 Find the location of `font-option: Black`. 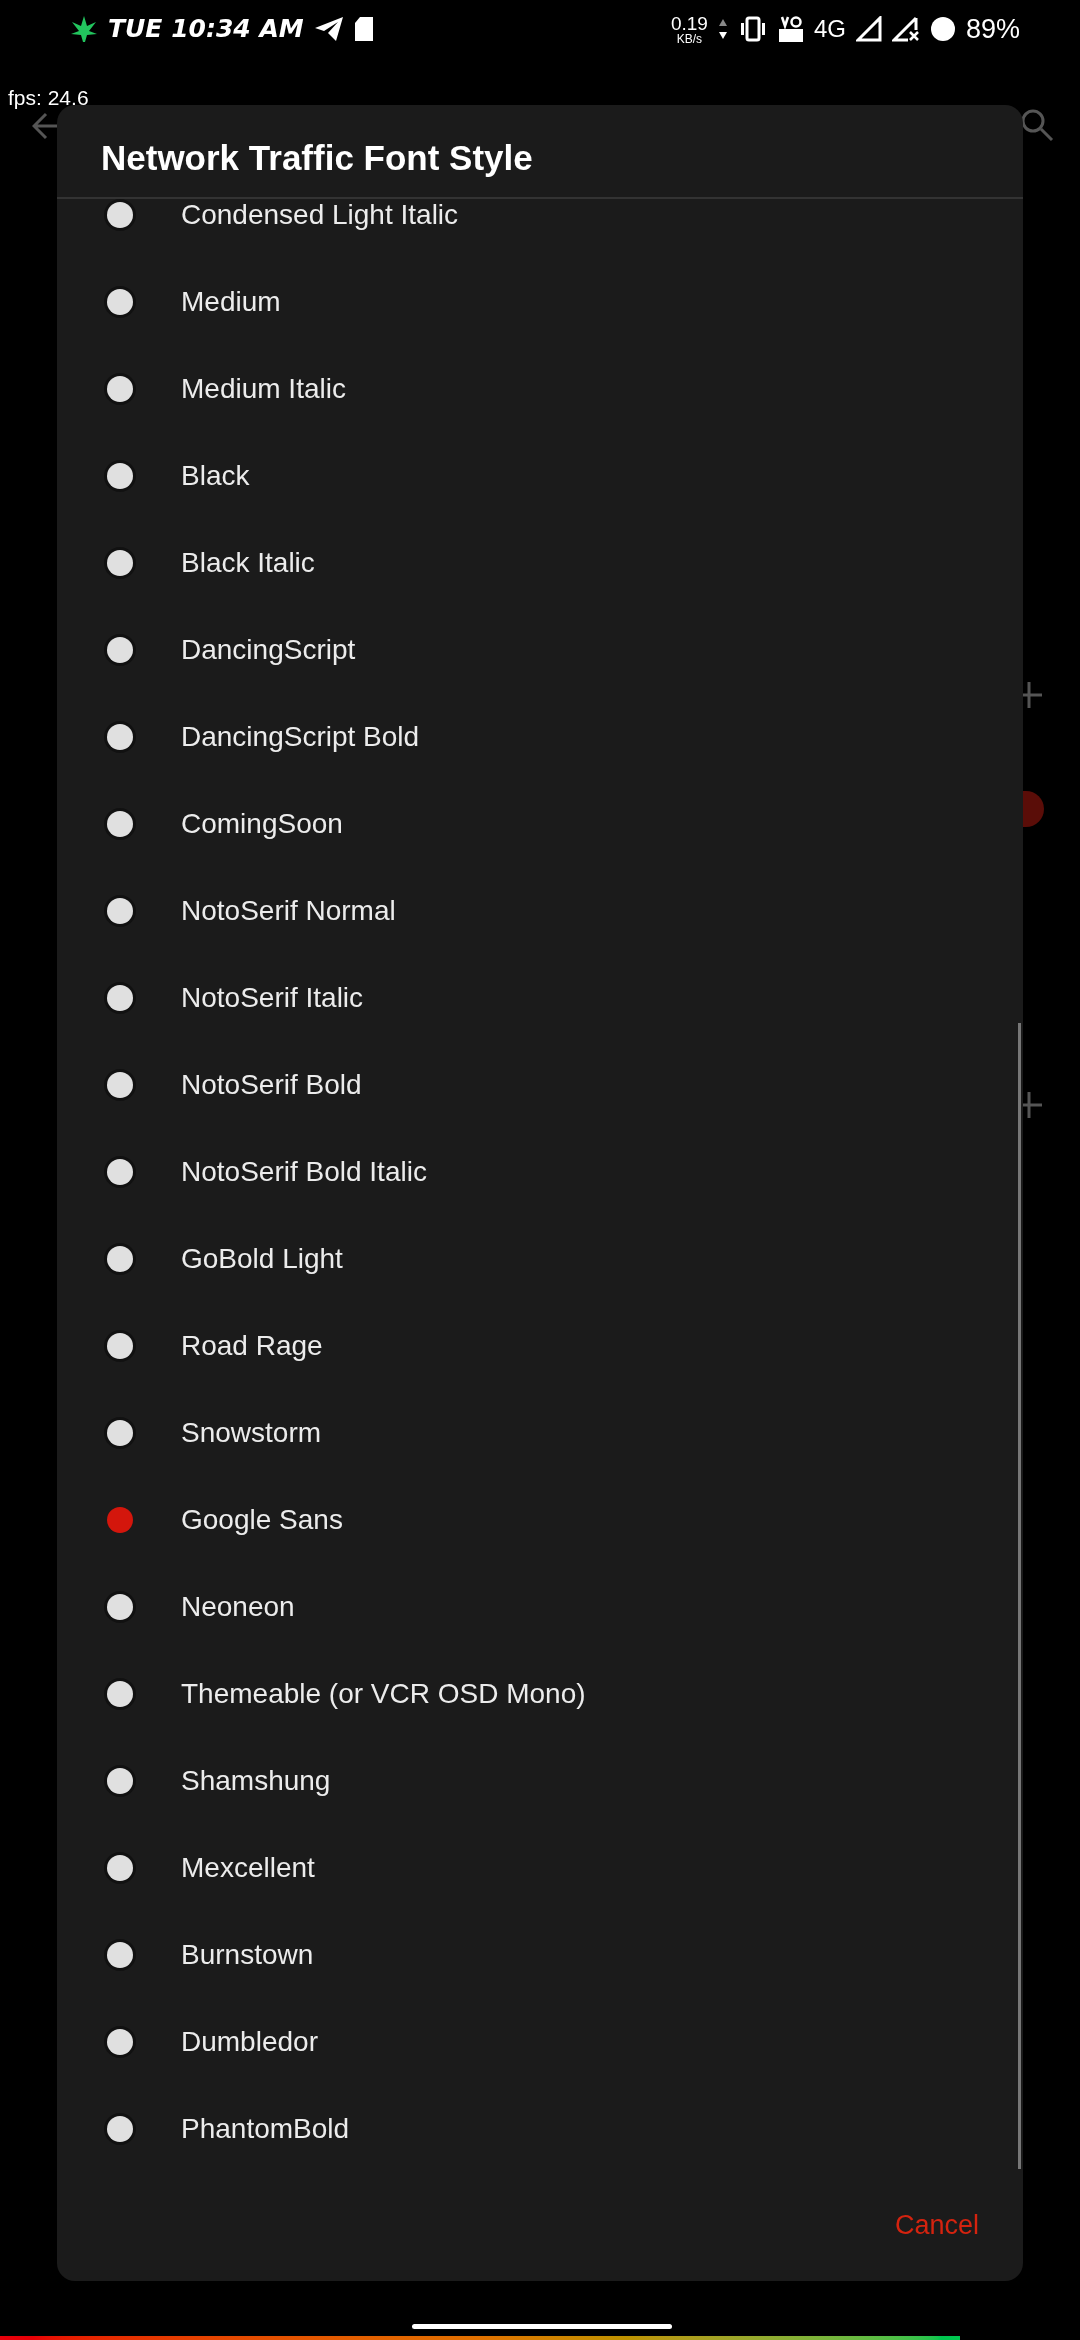

font-option: Black is located at coordinates (540, 475).